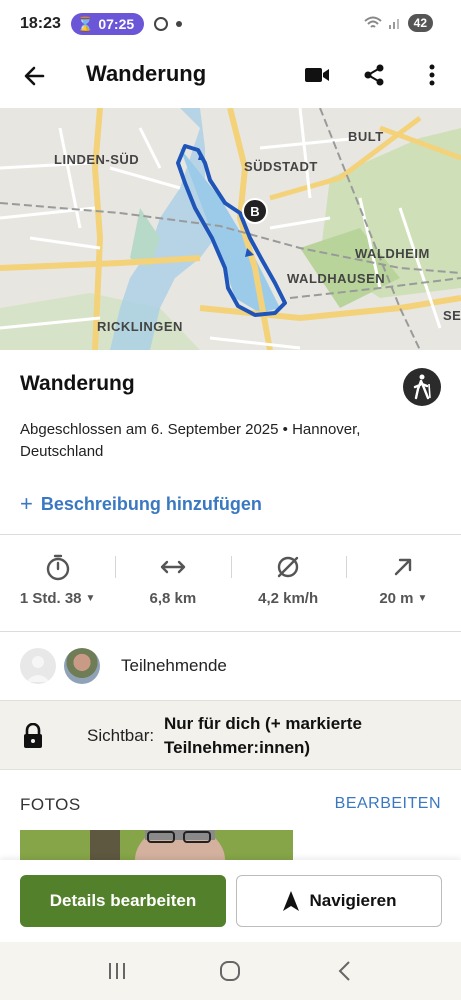 The height and width of the screenshot is (1000, 461). Describe the element at coordinates (174, 665) in the screenshot. I see `participants-label: Teilnehmende` at that location.